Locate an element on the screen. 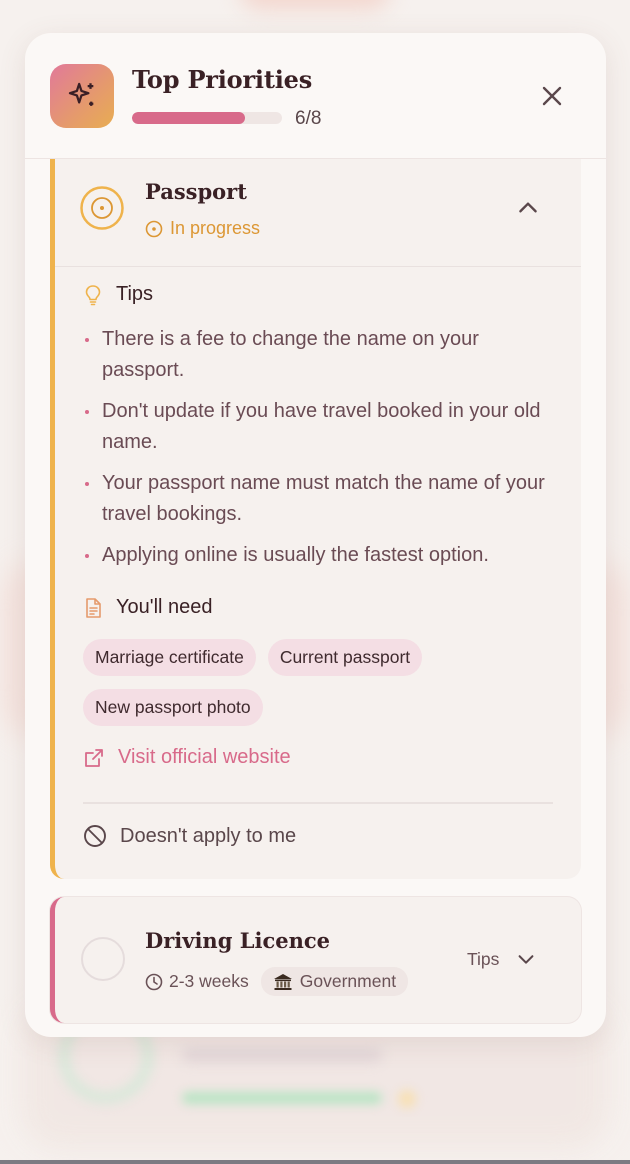 This screenshot has height=1164, width=630. visit-link-label: Visit official website is located at coordinates (204, 757).